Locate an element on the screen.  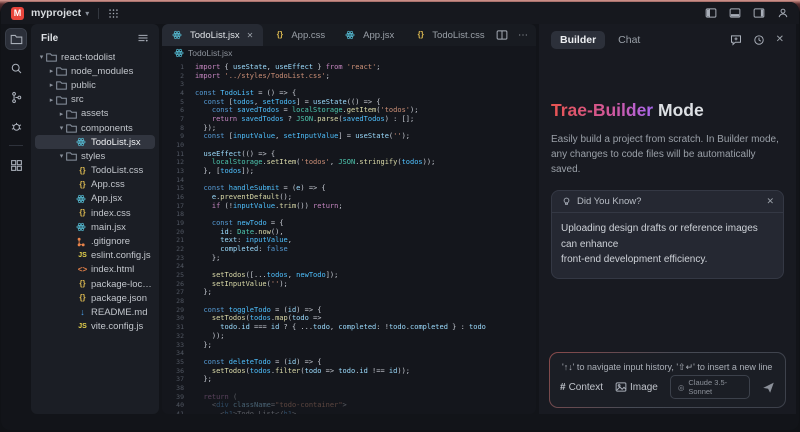
tree-item-package-lock.json: {}package-lock.json is located at coordinates (95, 284).